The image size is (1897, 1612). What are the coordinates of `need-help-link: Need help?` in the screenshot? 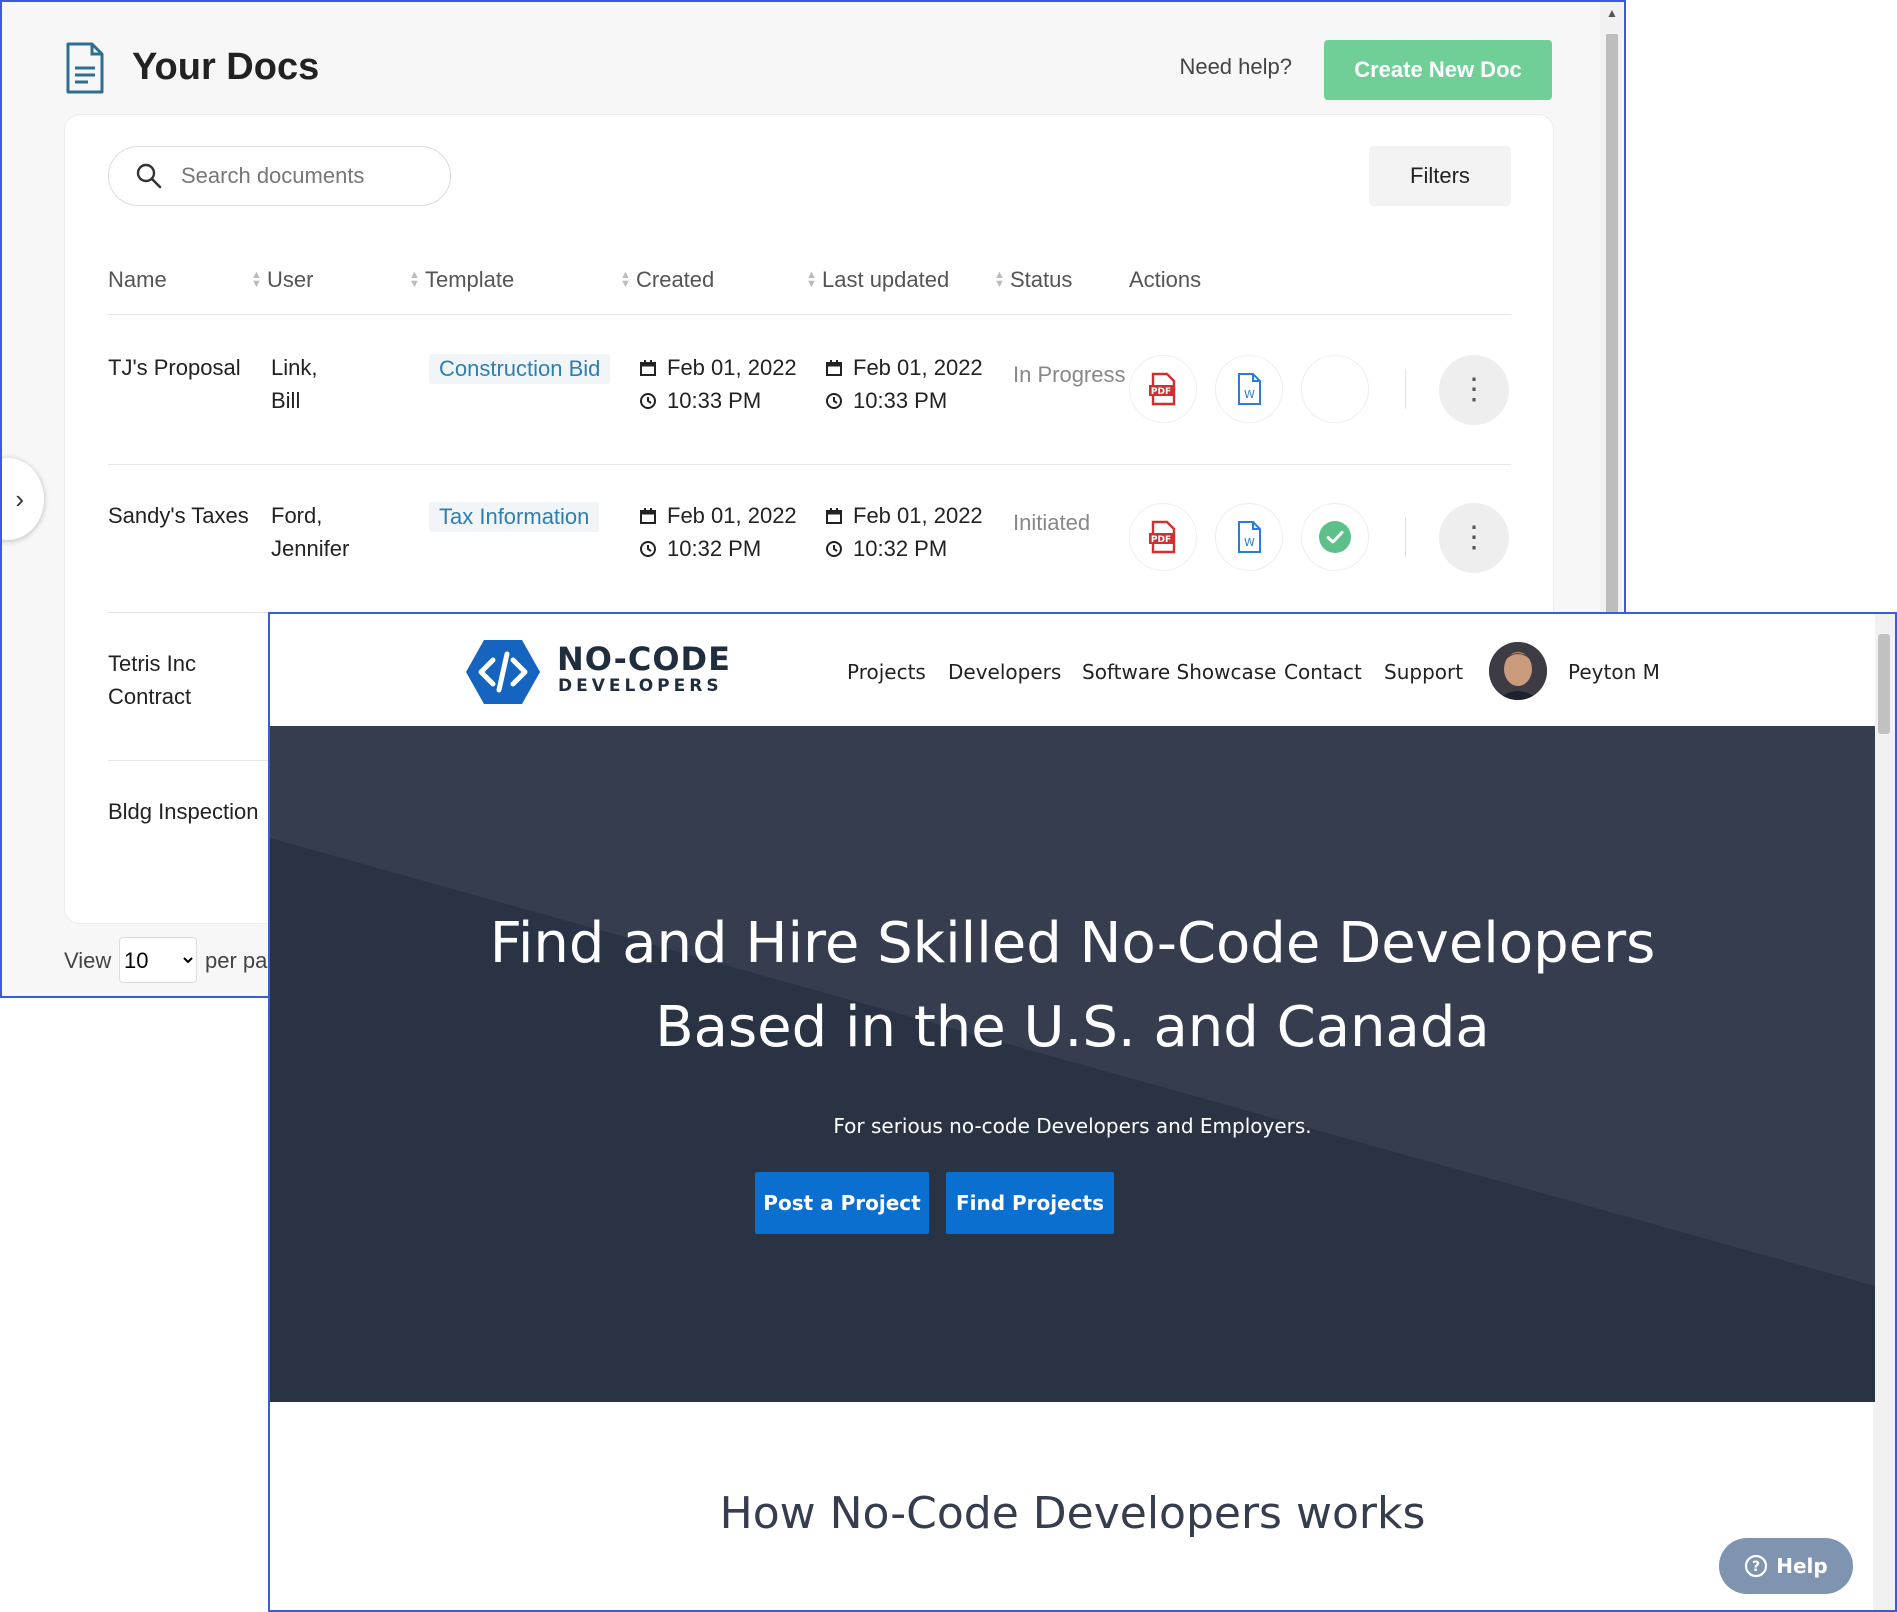 It's located at (1235, 67).